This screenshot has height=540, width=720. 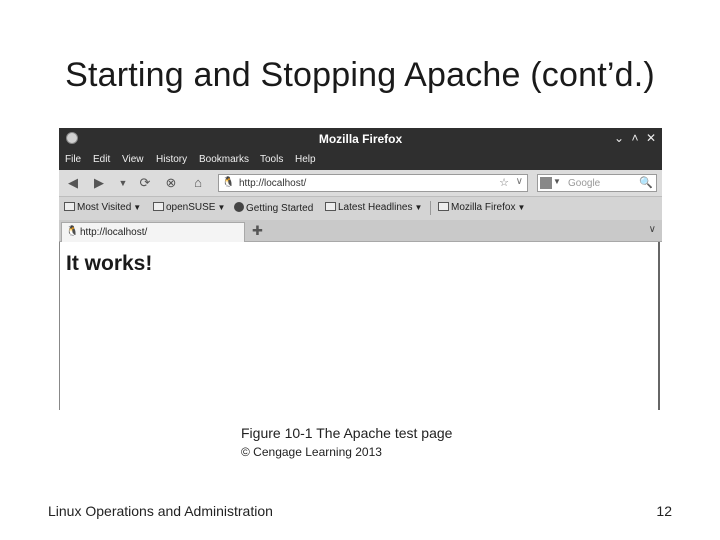 What do you see at coordinates (257, 231) in the screenshot?
I see `new-tab-icon: ✚` at bounding box center [257, 231].